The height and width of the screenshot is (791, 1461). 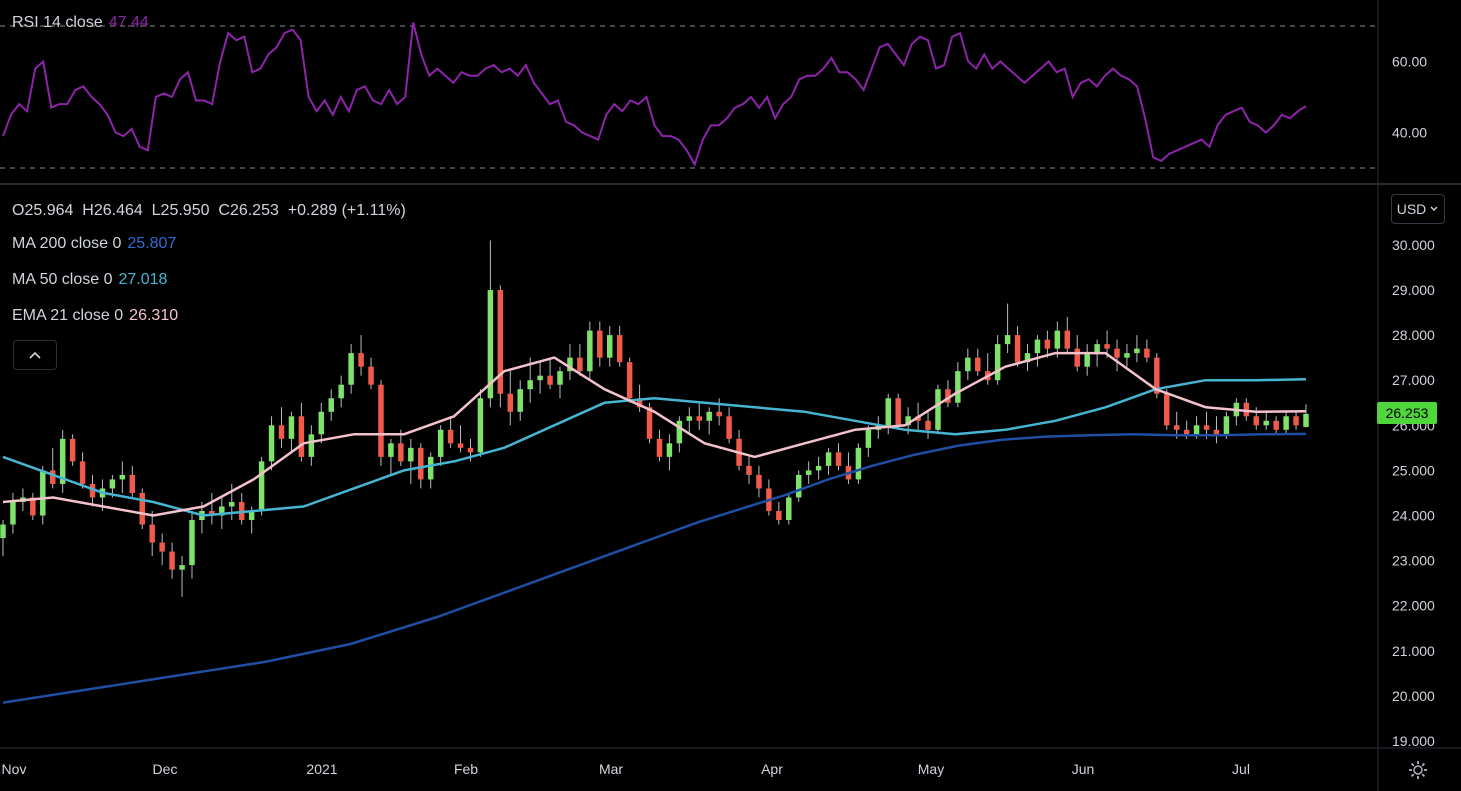 What do you see at coordinates (611, 769) in the screenshot?
I see `time-tick-label: Mar` at bounding box center [611, 769].